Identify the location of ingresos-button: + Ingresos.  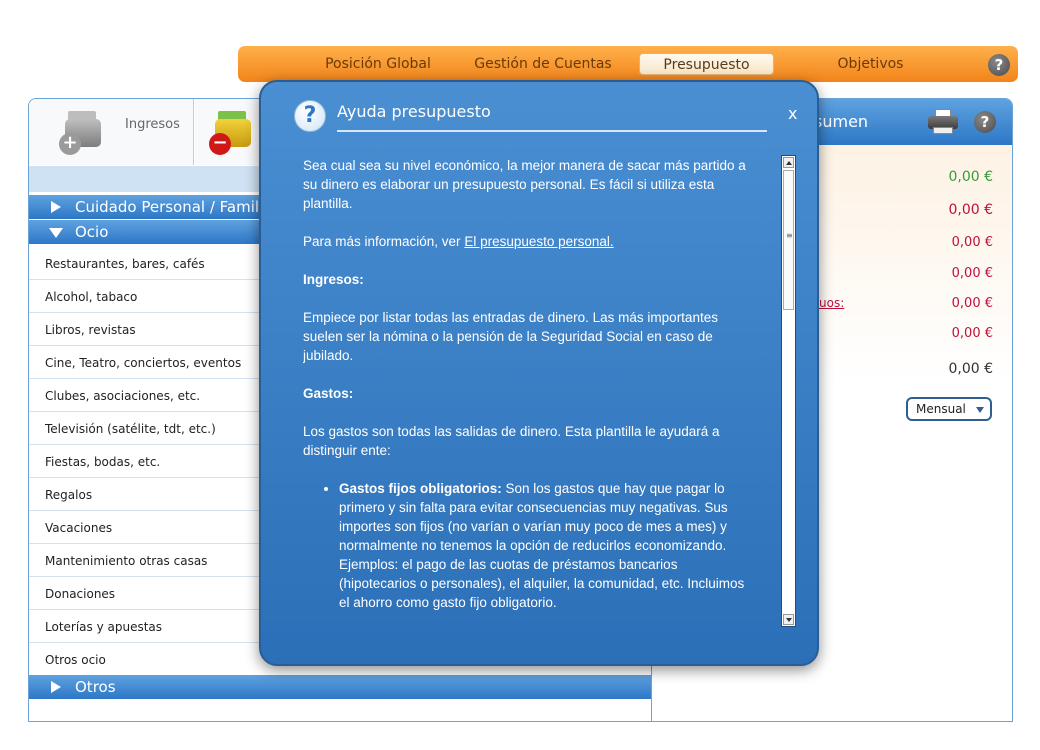
(111, 132).